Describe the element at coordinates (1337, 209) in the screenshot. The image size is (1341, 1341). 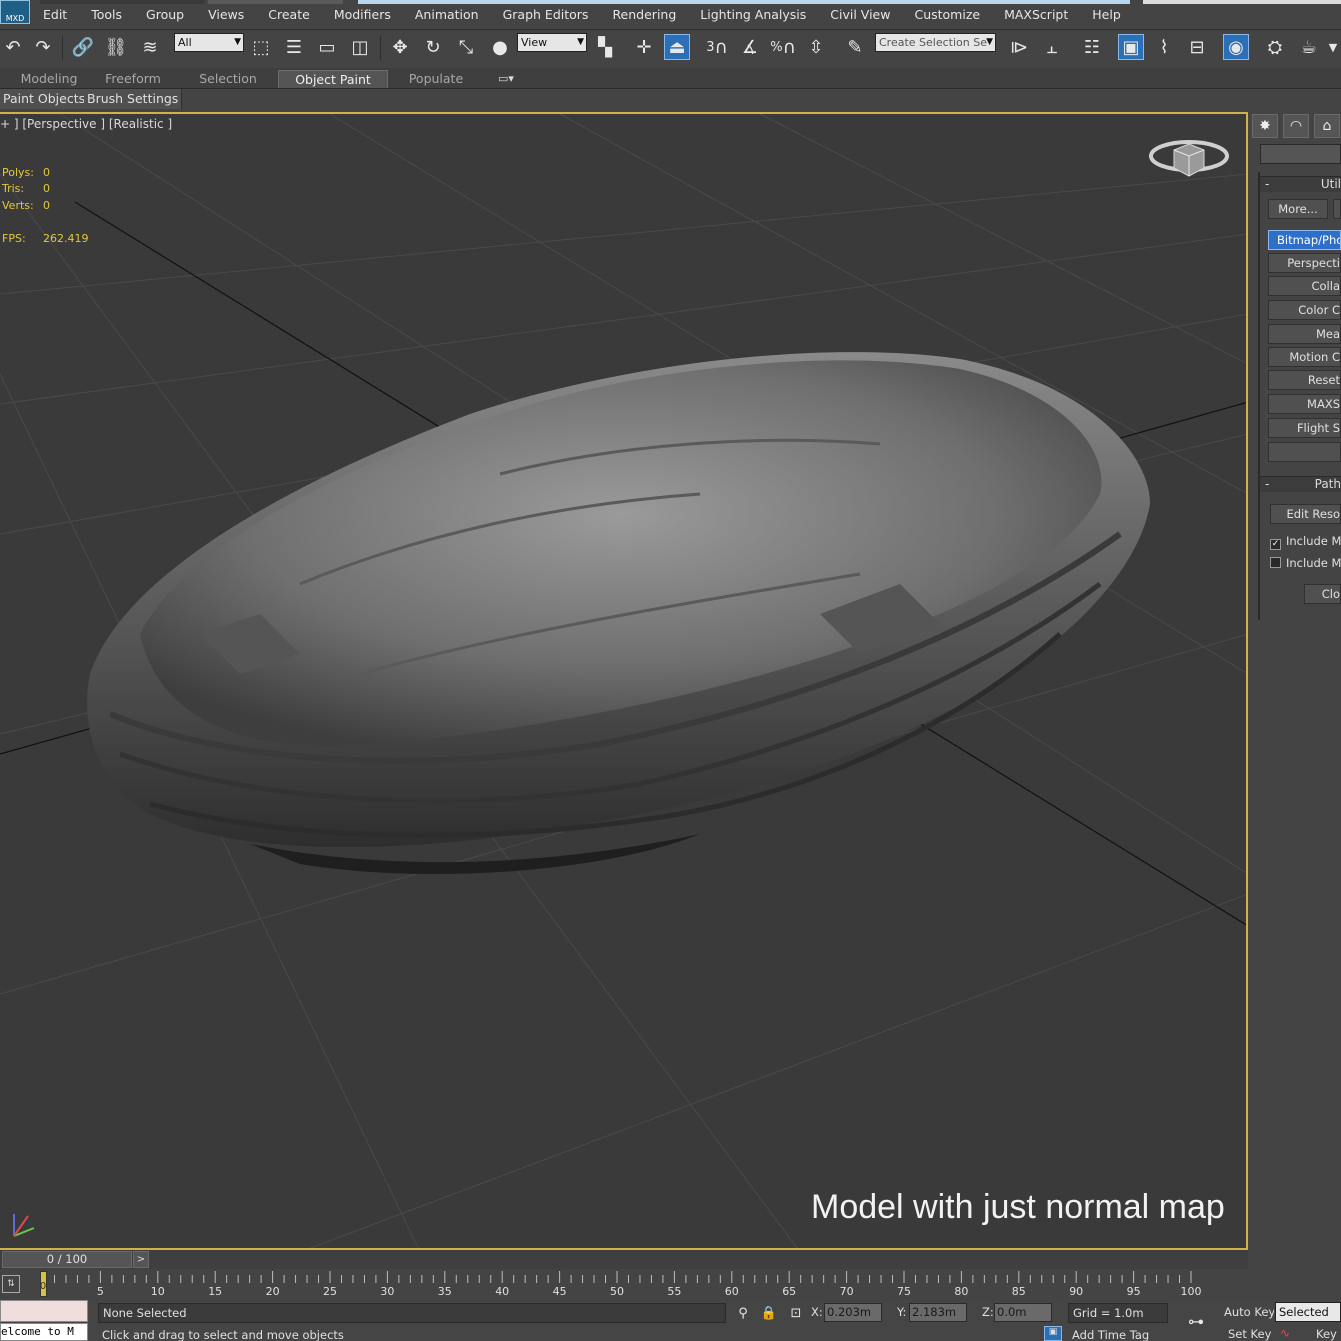
I see `sets-button` at that location.